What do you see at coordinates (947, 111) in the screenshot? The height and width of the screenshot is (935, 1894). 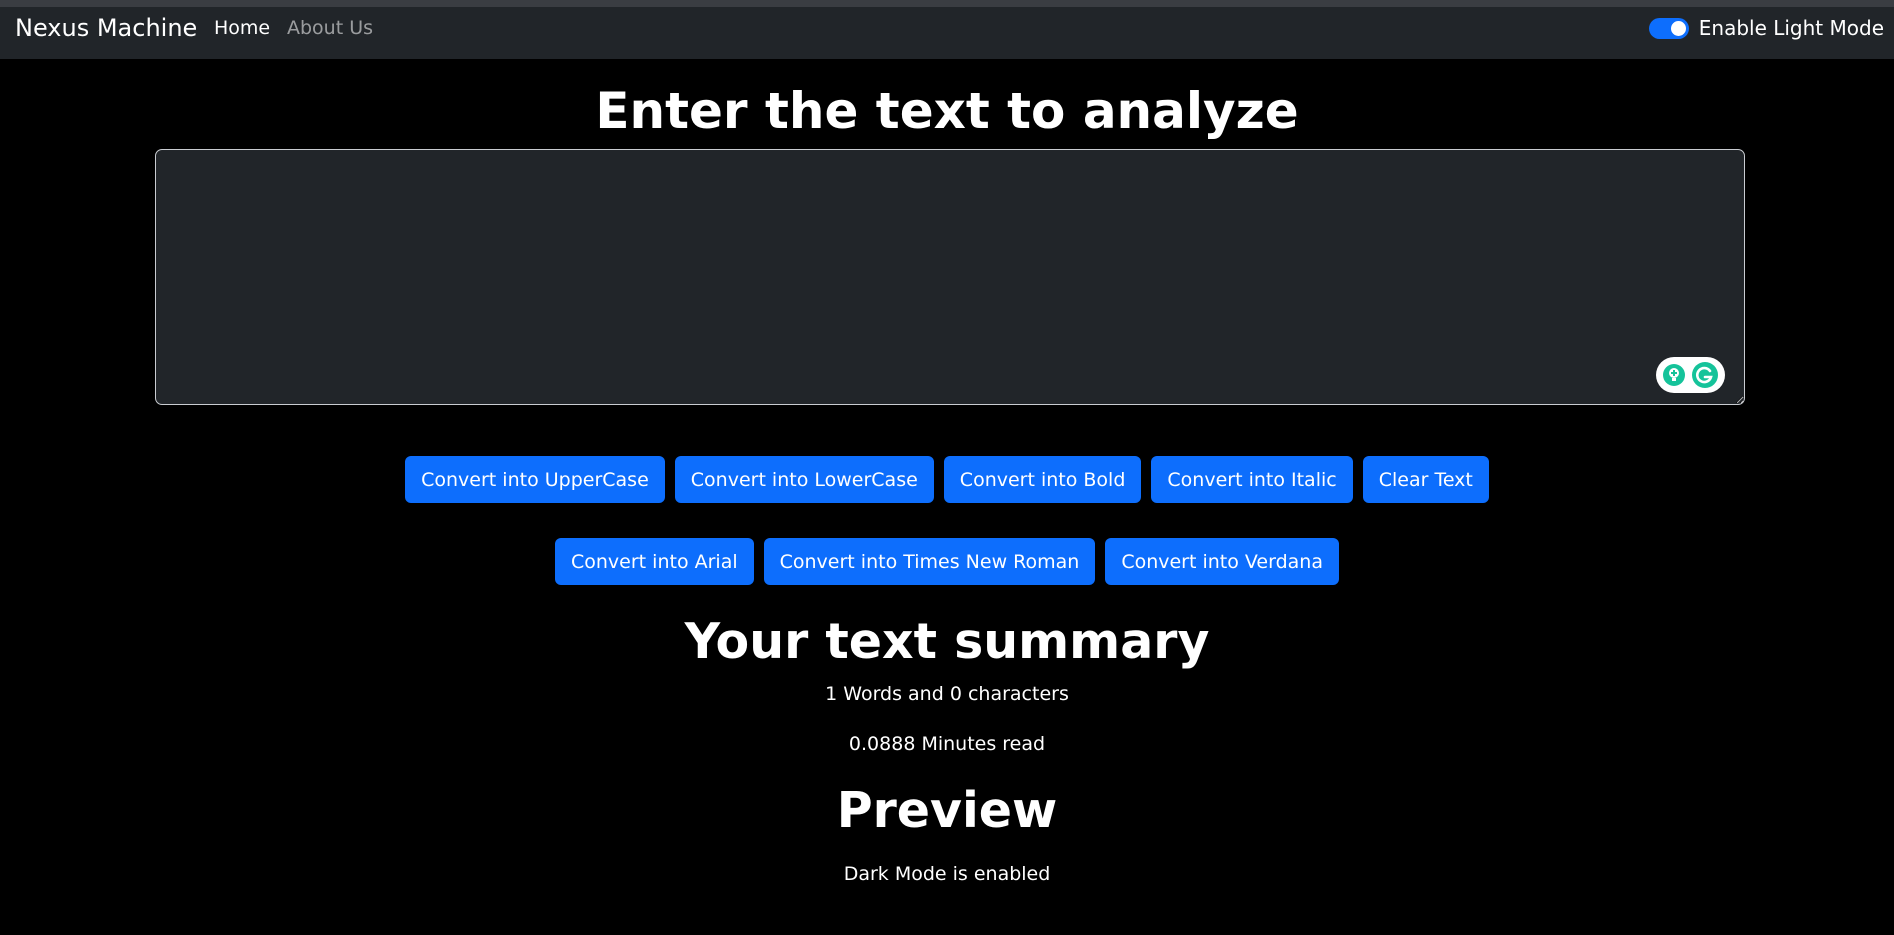 I see `page-title: Enter the text to analyze` at bounding box center [947, 111].